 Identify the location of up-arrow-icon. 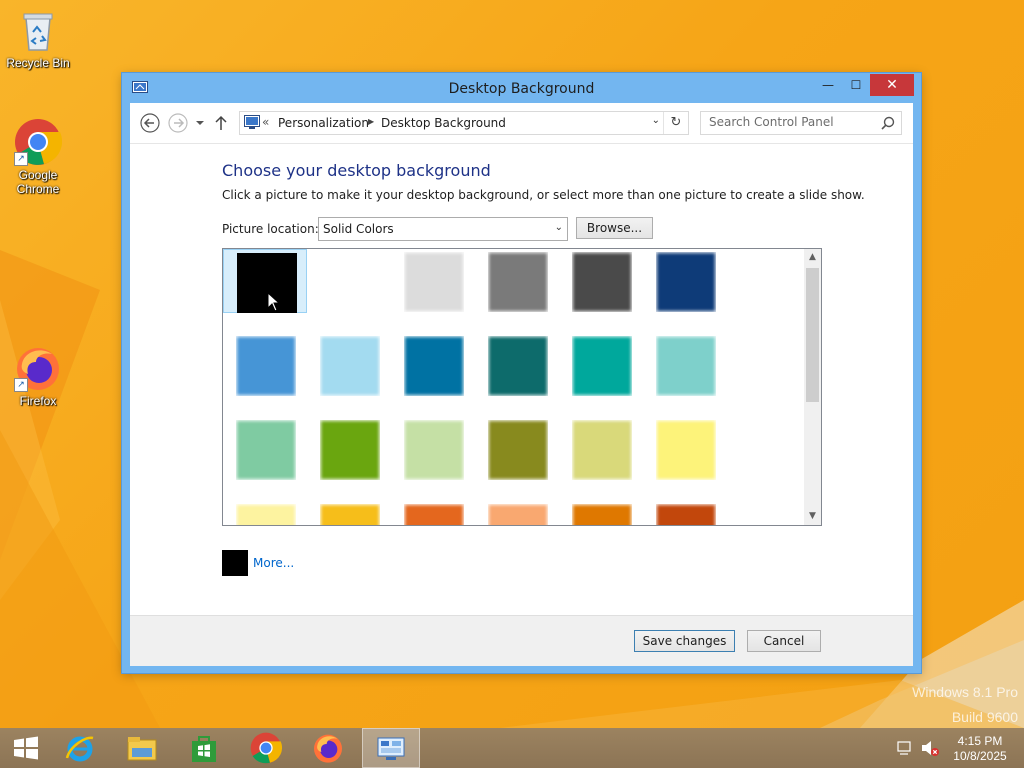
(221, 123).